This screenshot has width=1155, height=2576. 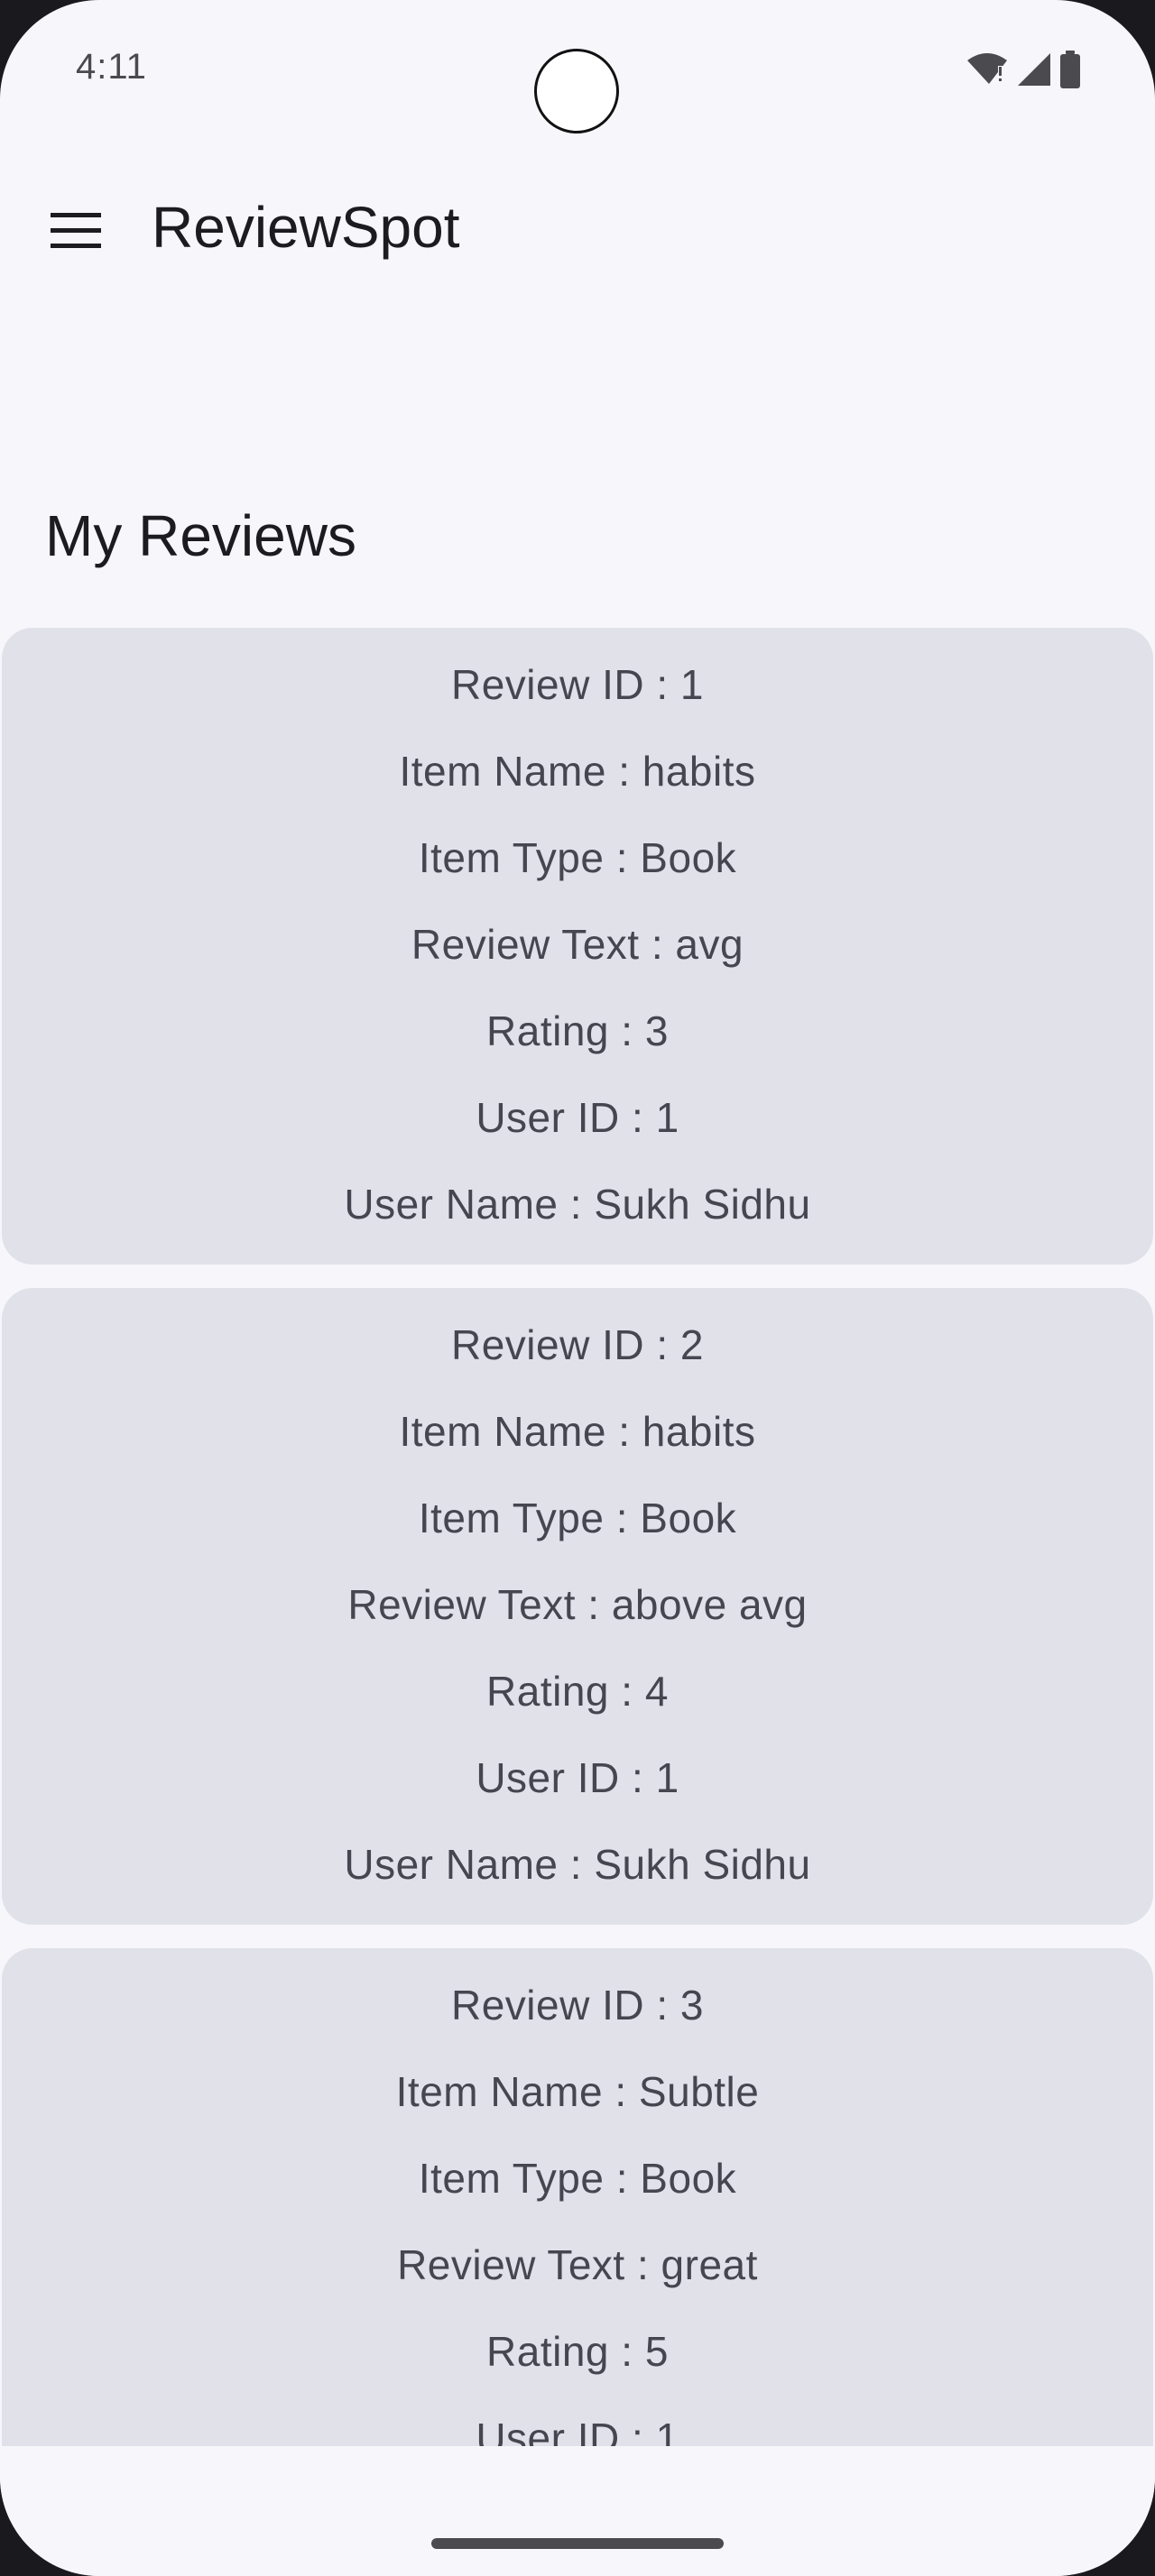 I want to click on status-bar: 4:11, so click(x=577, y=72).